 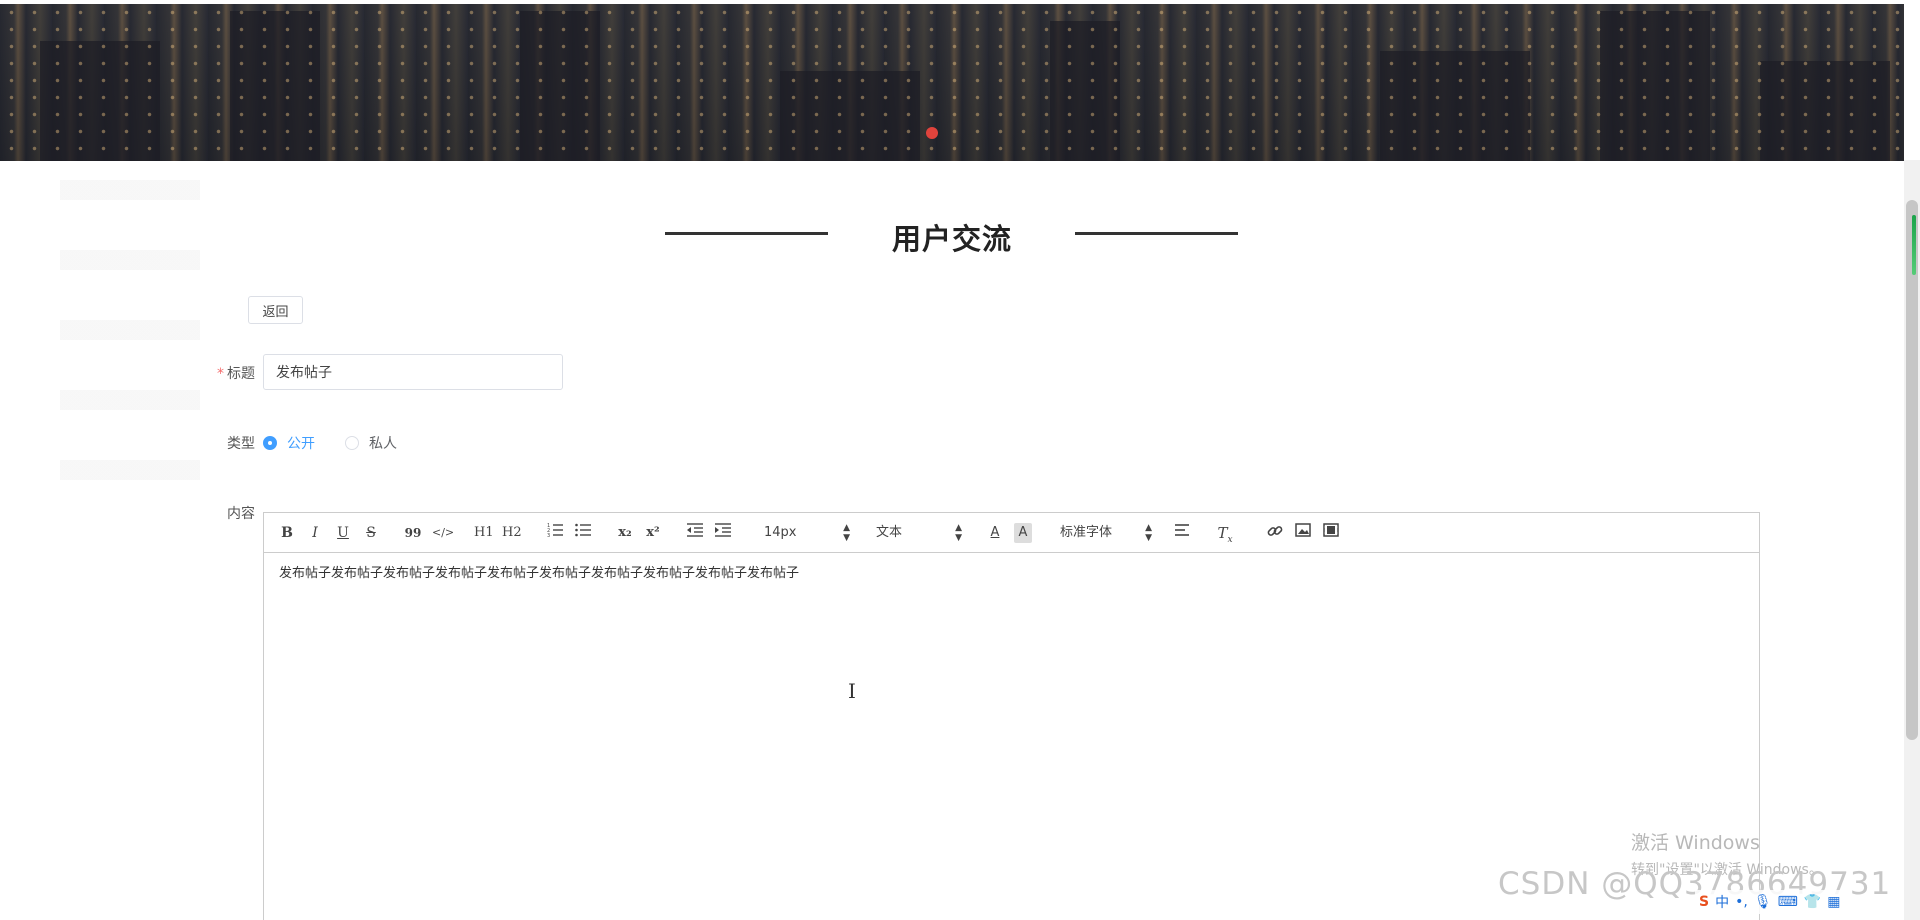 I want to click on image-icon, so click(x=1303, y=533).